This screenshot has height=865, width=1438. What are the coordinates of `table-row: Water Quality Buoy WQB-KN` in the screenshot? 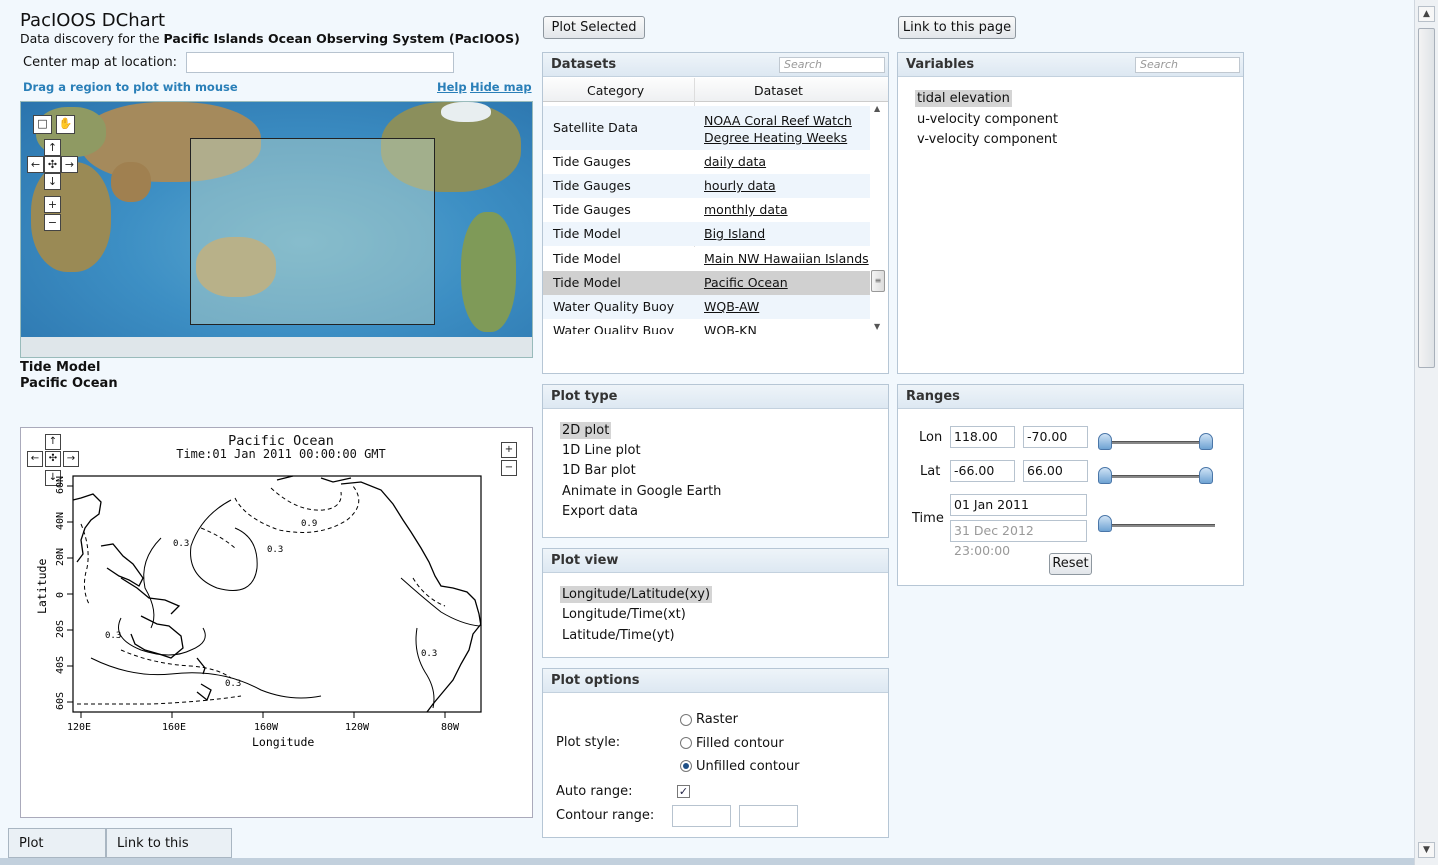 It's located at (706, 326).